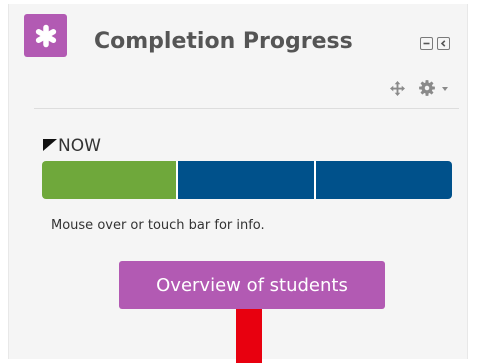 This screenshot has width=477, height=363. Describe the element at coordinates (50, 145) in the screenshot. I see `now-indicator-icon` at that location.